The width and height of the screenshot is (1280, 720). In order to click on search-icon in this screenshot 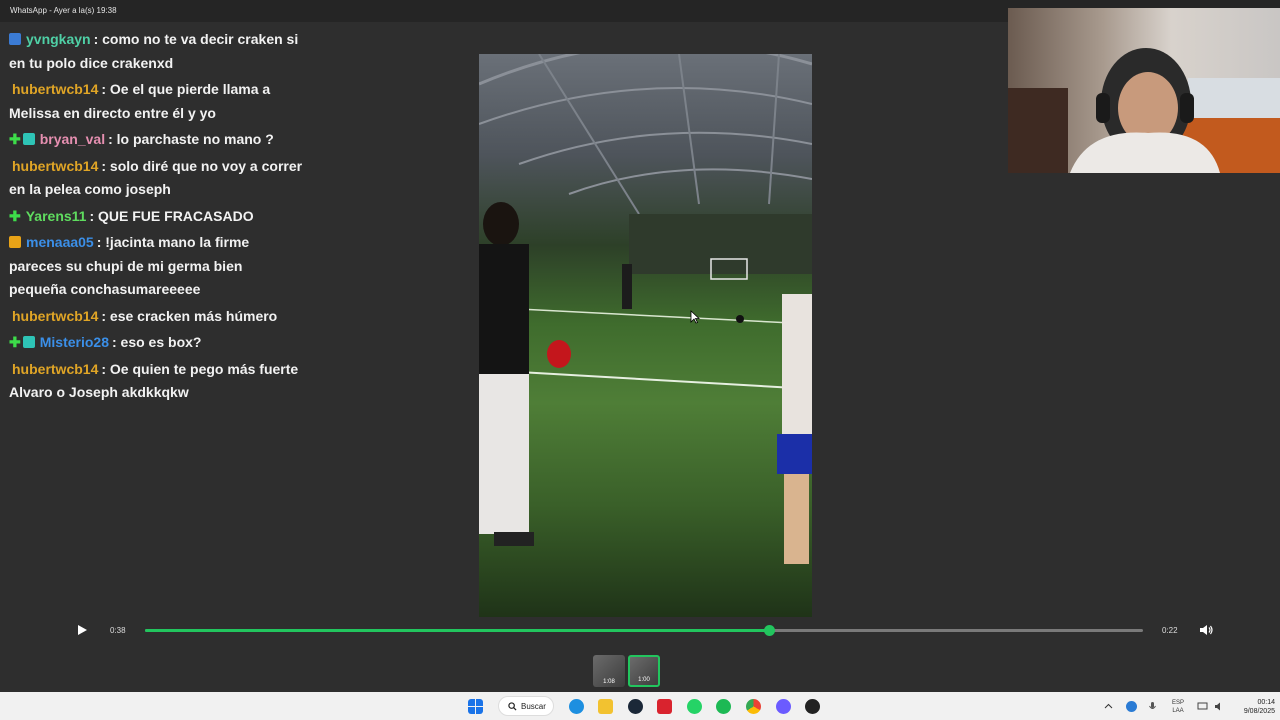, I will do `click(512, 706)`.